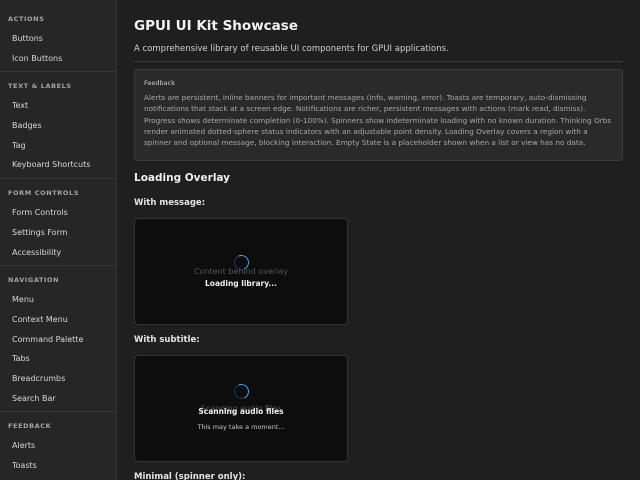 This screenshot has height=480, width=640. Describe the element at coordinates (18, 466) in the screenshot. I see `sidebar-item-toasts: Toasts` at that location.